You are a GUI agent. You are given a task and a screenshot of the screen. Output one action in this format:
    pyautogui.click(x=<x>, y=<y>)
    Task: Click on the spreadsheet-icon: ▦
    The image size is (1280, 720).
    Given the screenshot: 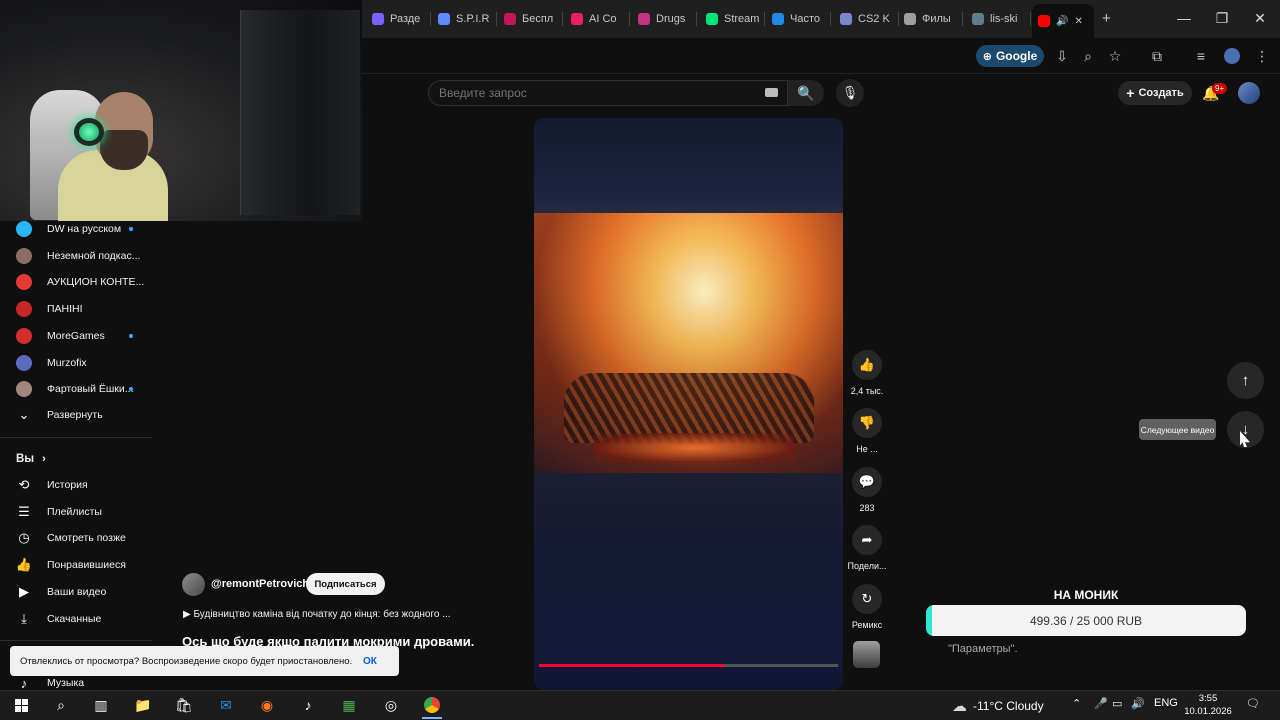 What is the action you would take?
    pyautogui.click(x=349, y=705)
    